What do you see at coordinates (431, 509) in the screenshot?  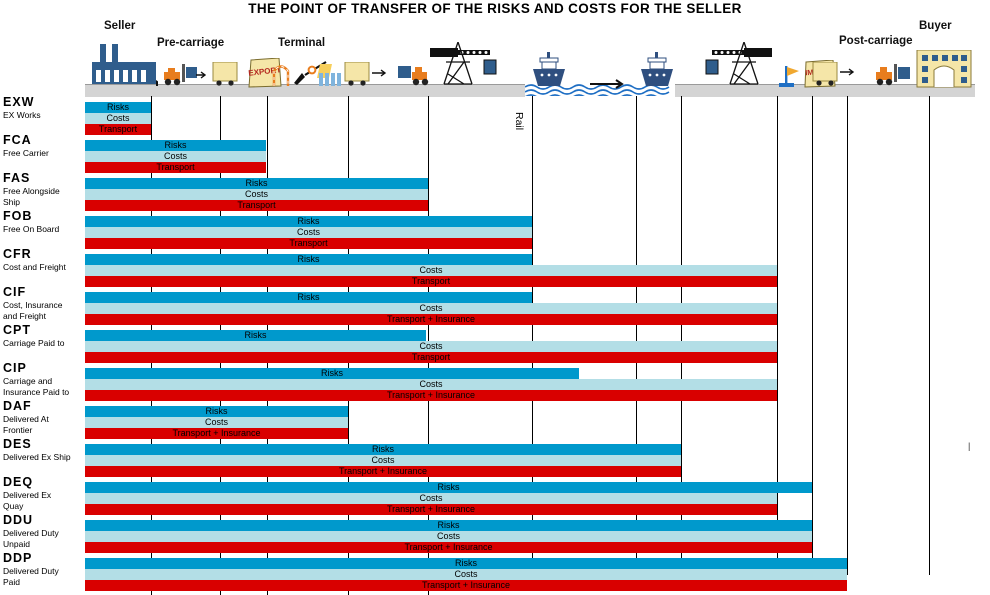 I see `bar-deq-transport: Transport + Insurance` at bounding box center [431, 509].